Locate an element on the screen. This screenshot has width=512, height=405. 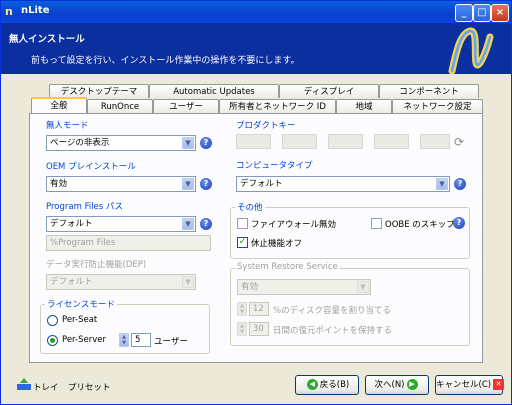
next-button-label: 次へ(N) is located at coordinates (389, 385).